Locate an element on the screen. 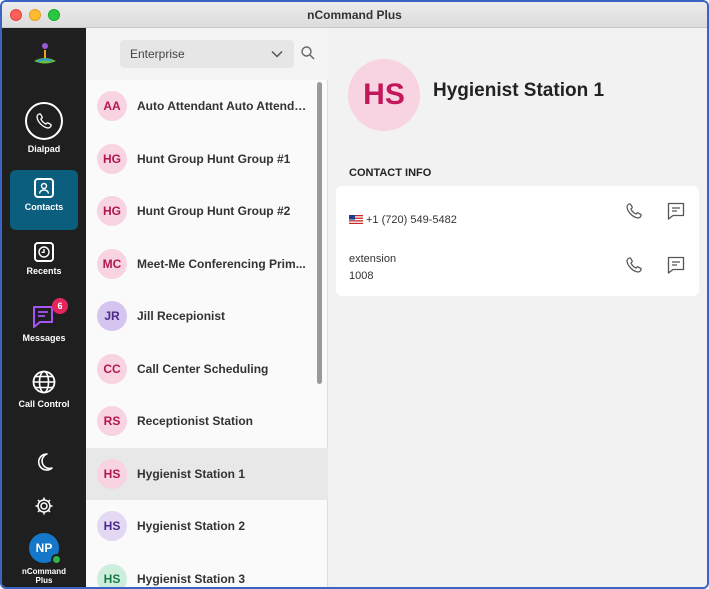  call-extension-button is located at coordinates (634, 265).